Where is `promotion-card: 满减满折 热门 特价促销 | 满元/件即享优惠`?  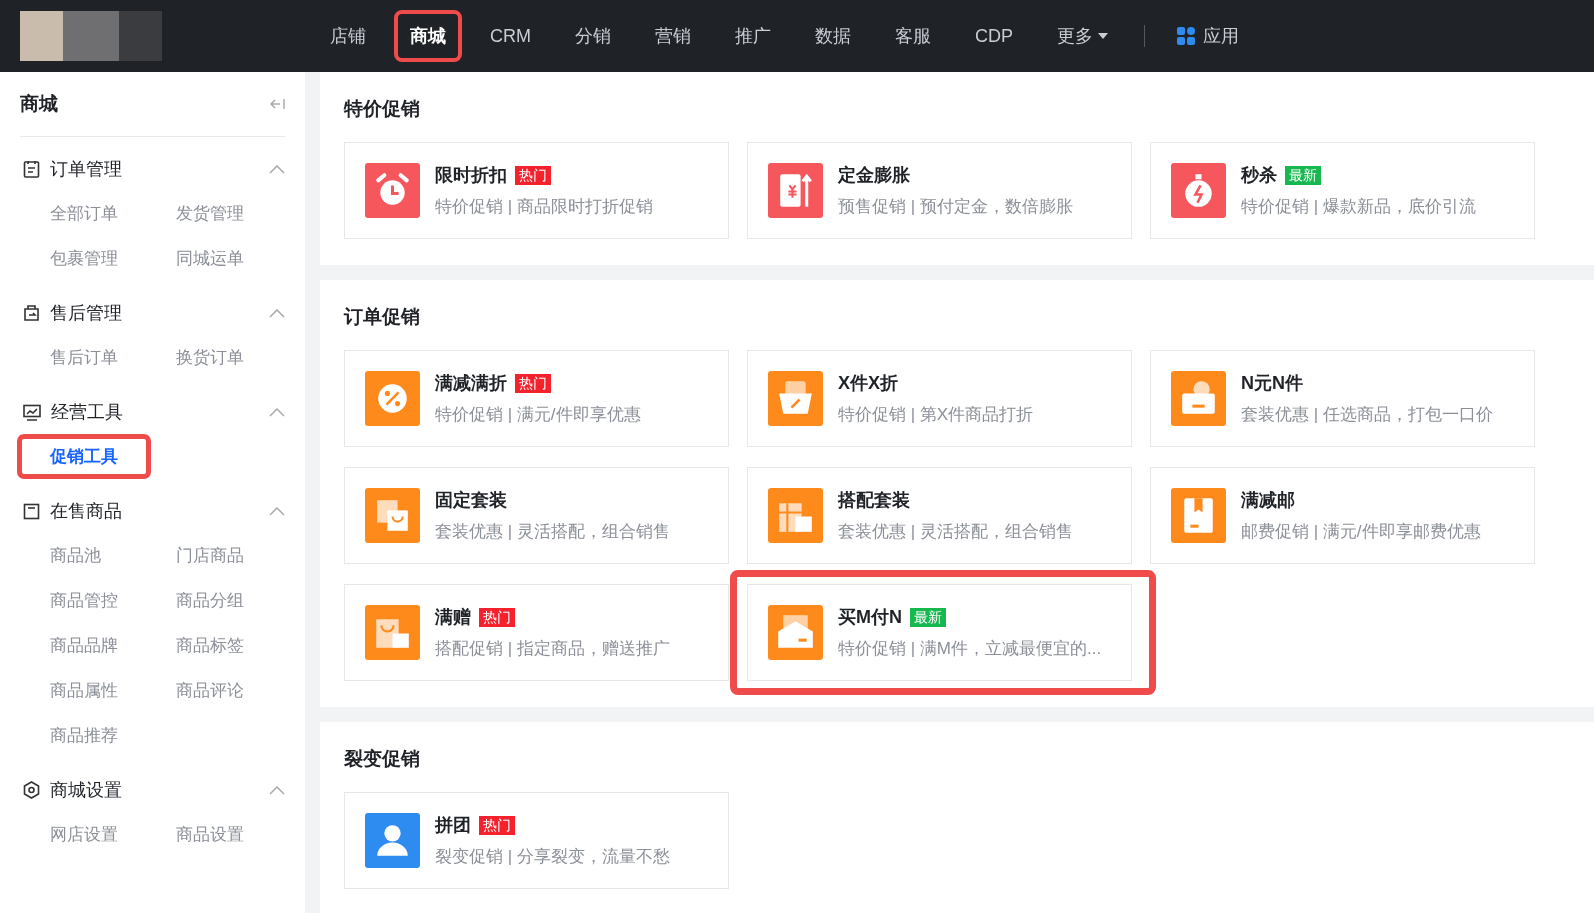
promotion-card: 满减满折 热门 特价促销 | 满元/件即享优惠 is located at coordinates (536, 398).